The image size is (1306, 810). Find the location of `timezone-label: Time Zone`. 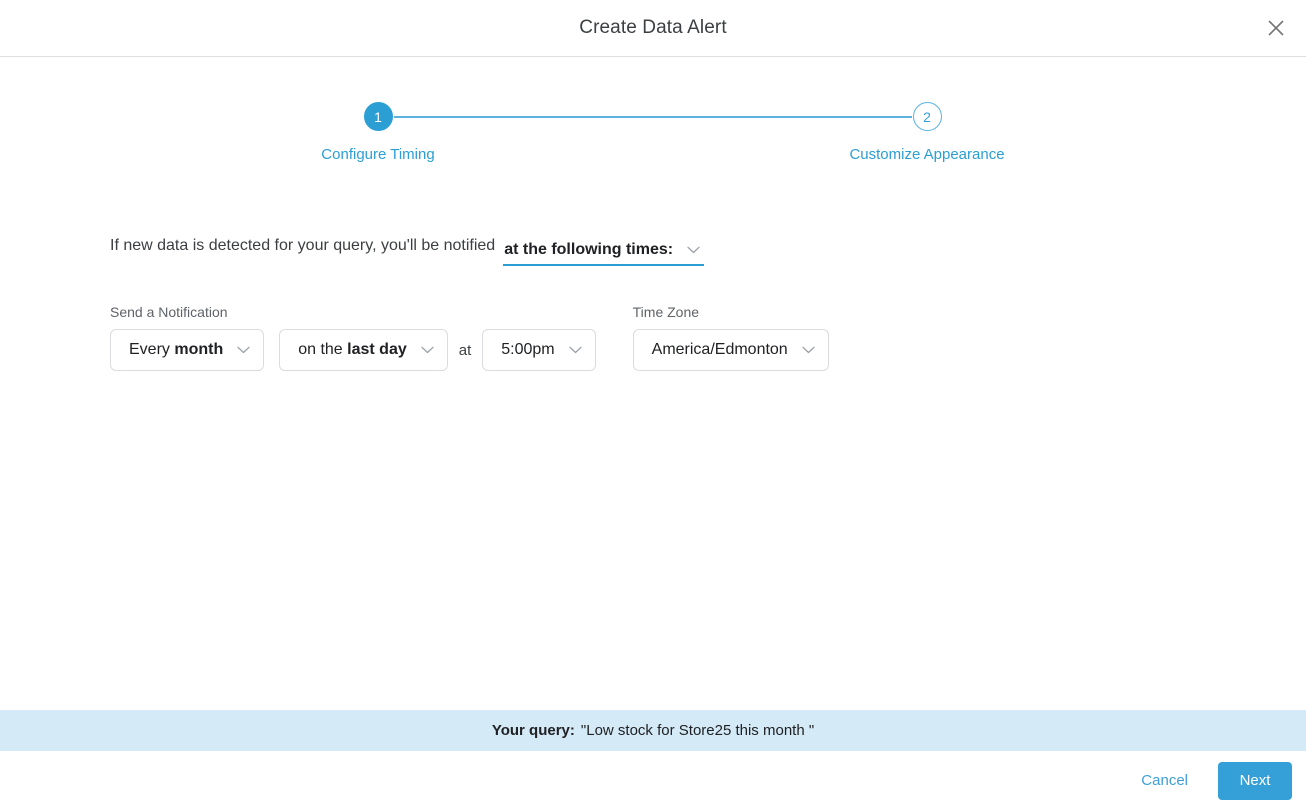

timezone-label: Time Zone is located at coordinates (666, 312).